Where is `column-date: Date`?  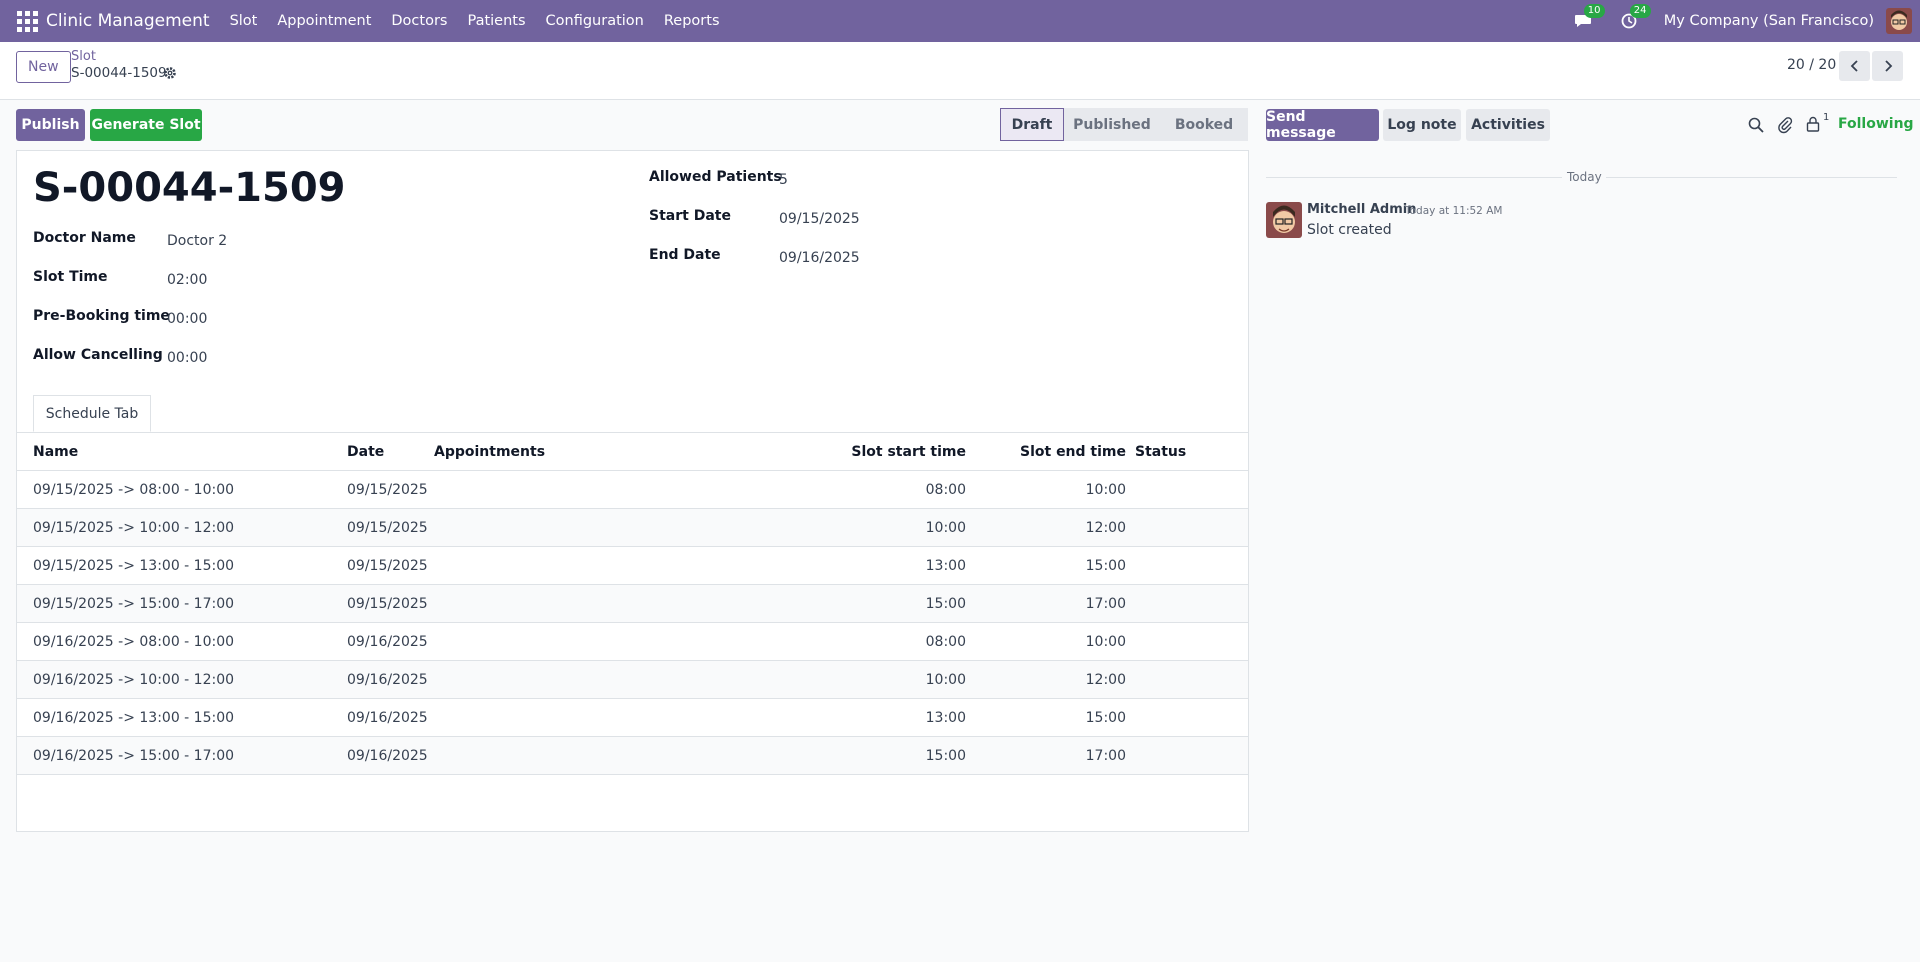 column-date: Date is located at coordinates (365, 452).